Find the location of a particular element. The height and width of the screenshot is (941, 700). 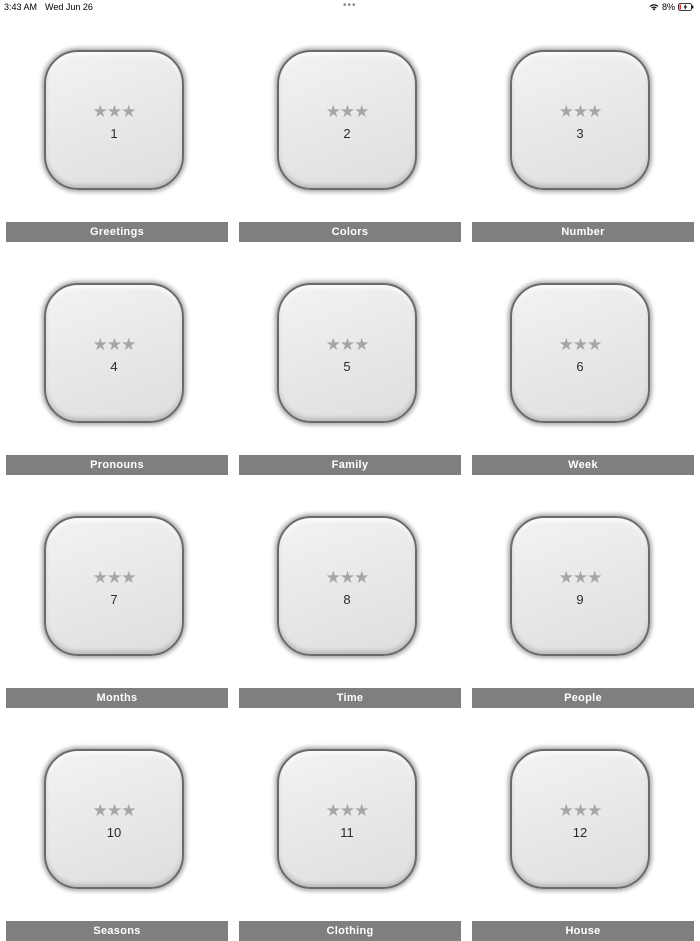

level-name-label: Family is located at coordinates (350, 465).